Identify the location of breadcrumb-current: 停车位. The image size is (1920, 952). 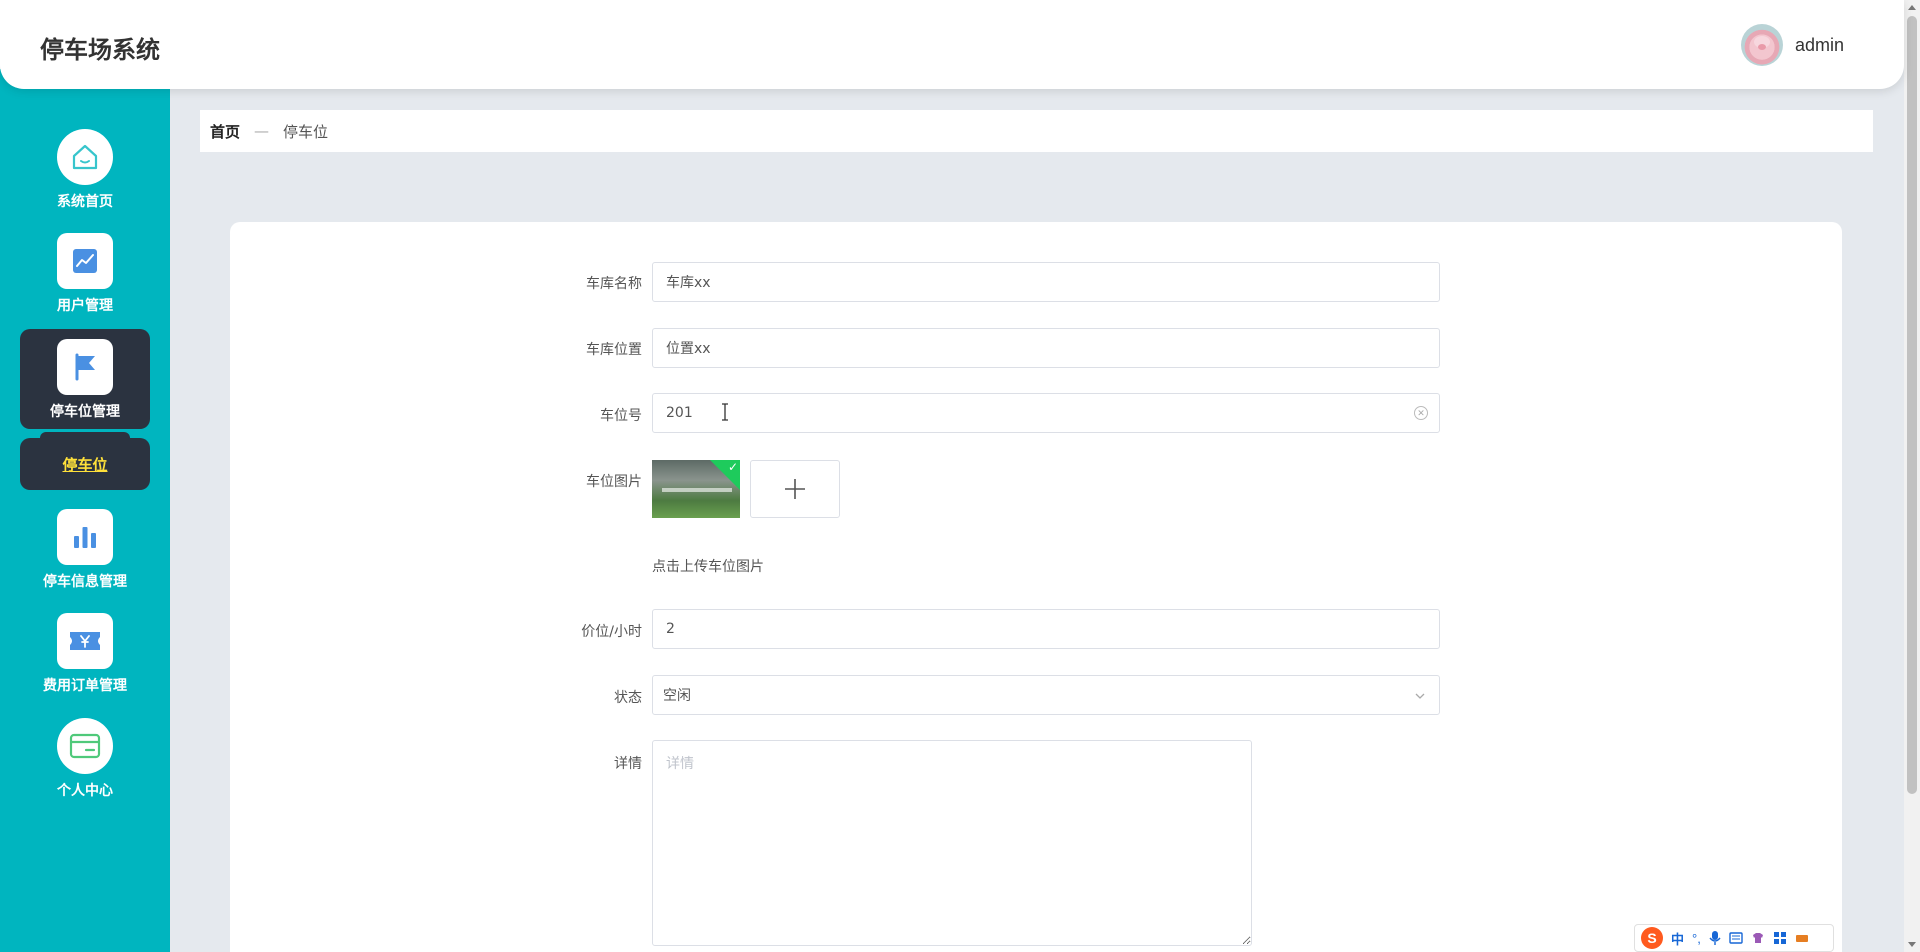
(306, 131).